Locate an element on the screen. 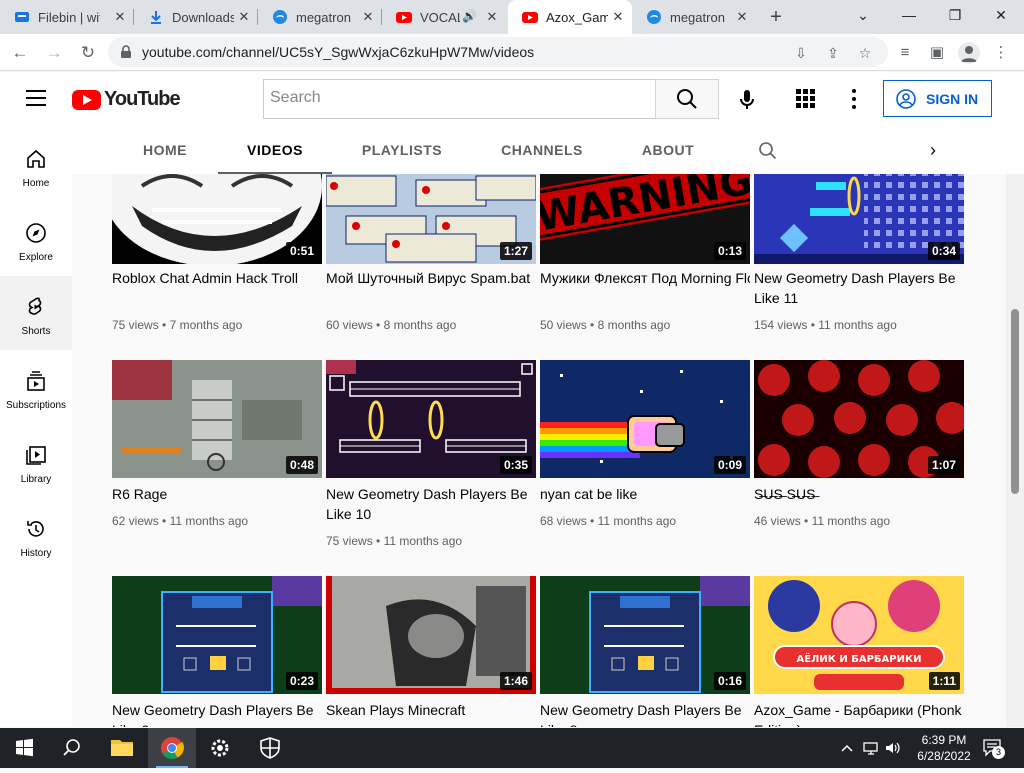 Image resolution: width=1024 pixels, height=773 pixels. video-title: Azox_Game - Барбарики (Phonk Edition) is located at coordinates (859, 713).